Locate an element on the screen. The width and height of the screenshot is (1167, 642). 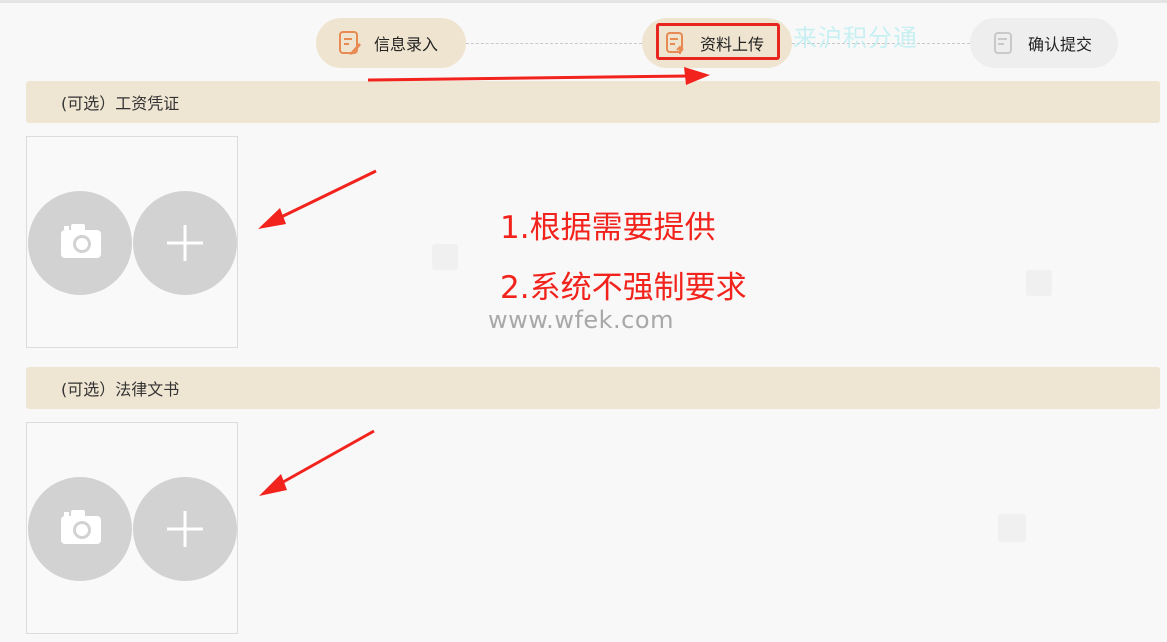
arrow-to-salary-upload is located at coordinates (317, 199).